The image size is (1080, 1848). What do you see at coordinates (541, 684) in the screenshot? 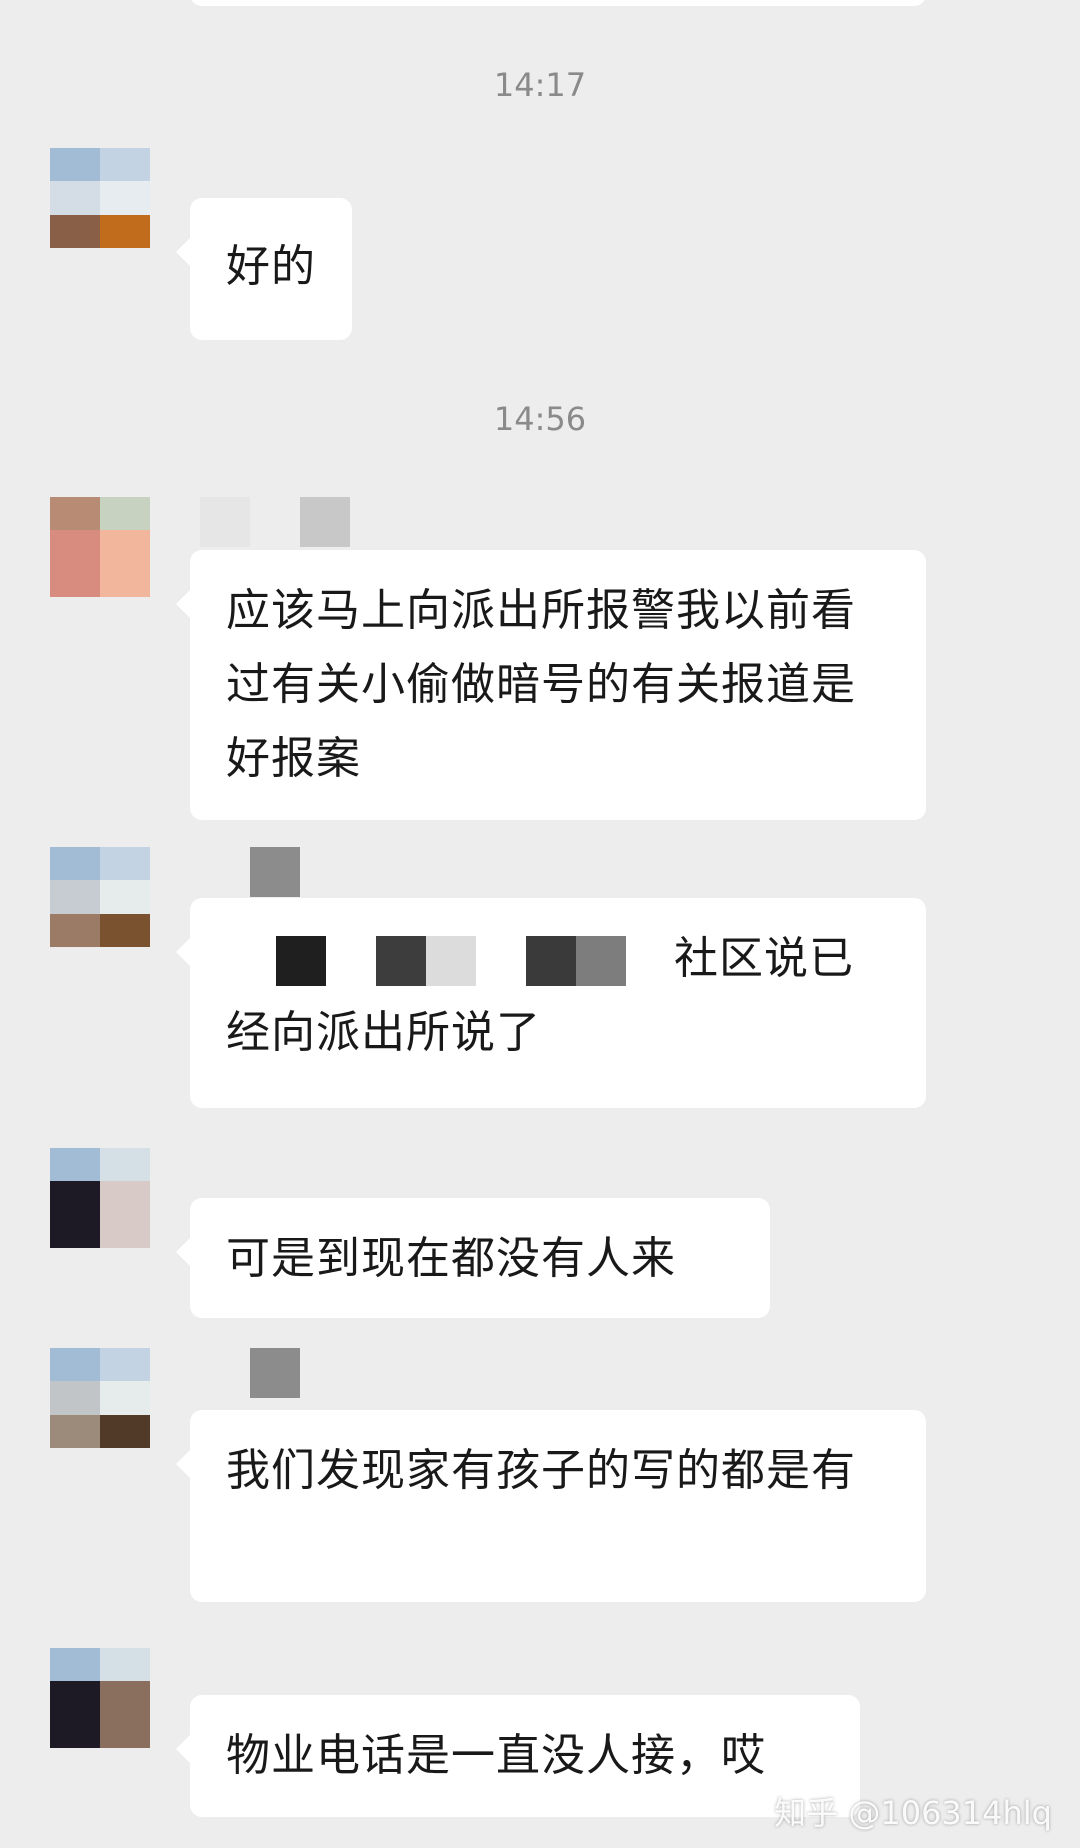
I see `message-text: 应该马上向派出所报警我以前看过有关小偷做暗号的有关报道是好报案` at bounding box center [541, 684].